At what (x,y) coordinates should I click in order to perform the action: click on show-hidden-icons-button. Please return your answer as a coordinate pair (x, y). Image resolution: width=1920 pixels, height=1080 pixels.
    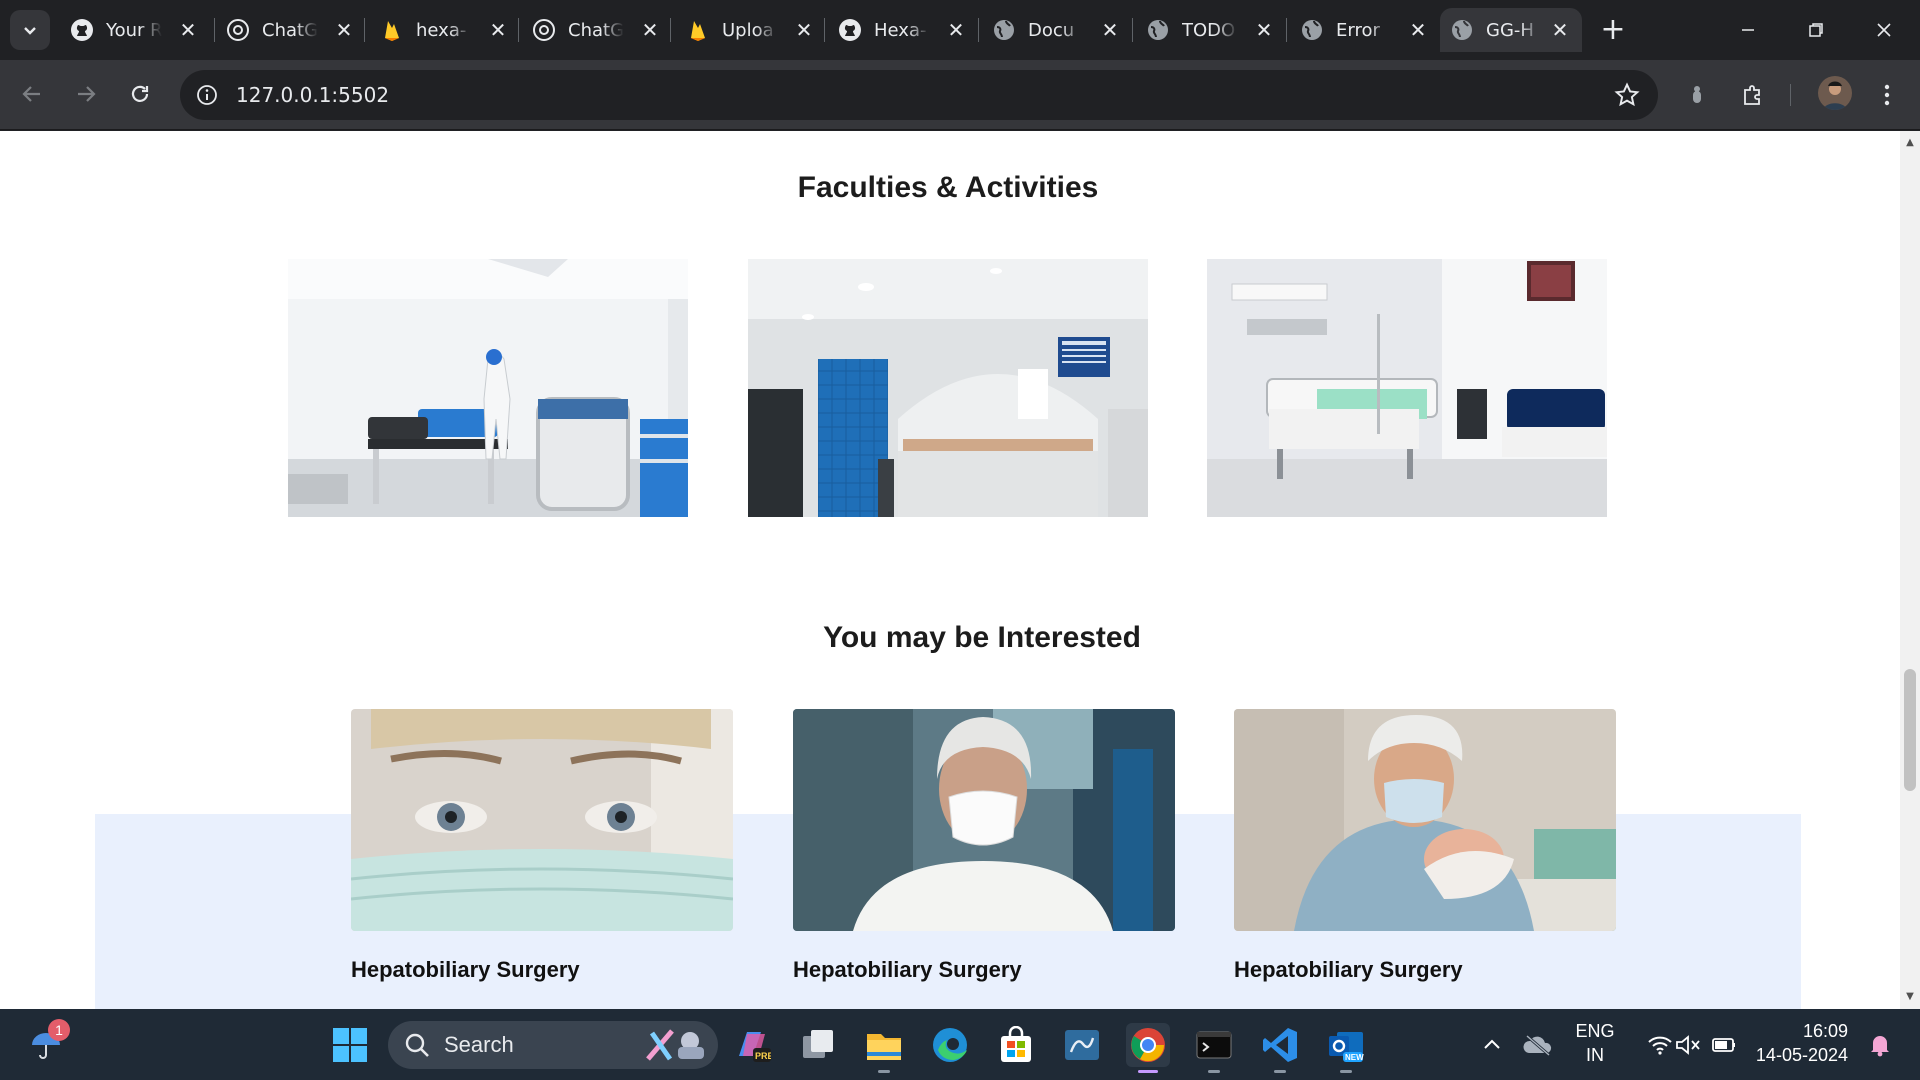
    Looking at the image, I should click on (1492, 1045).